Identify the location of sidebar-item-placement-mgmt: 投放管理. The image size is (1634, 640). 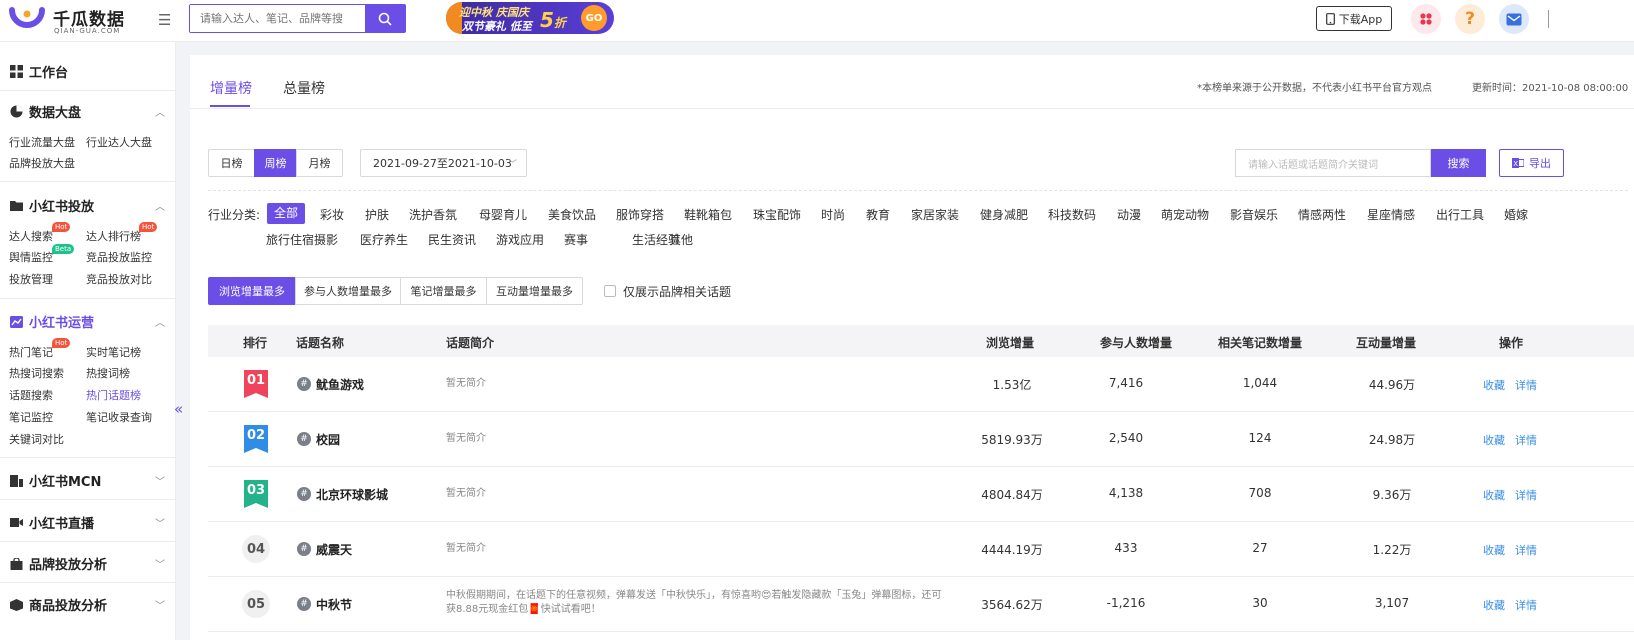
(31, 279).